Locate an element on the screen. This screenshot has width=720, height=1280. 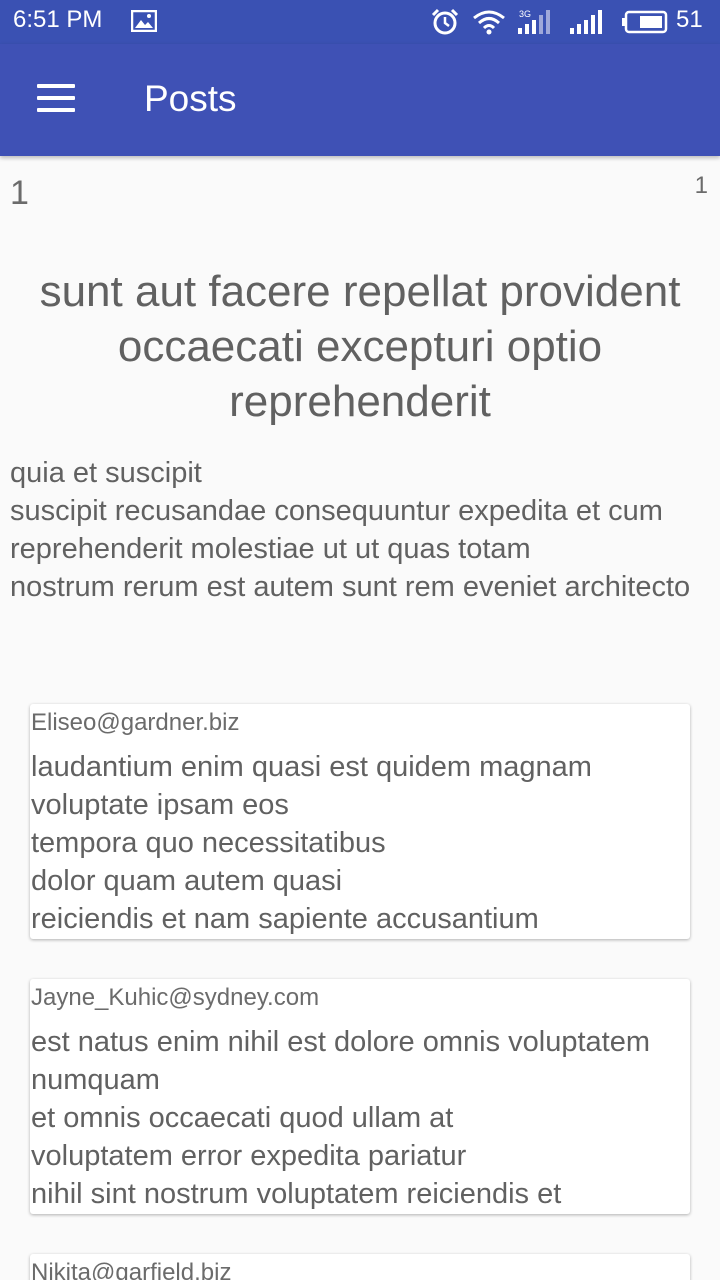
battery-percent: 51 is located at coordinates (689, 19).